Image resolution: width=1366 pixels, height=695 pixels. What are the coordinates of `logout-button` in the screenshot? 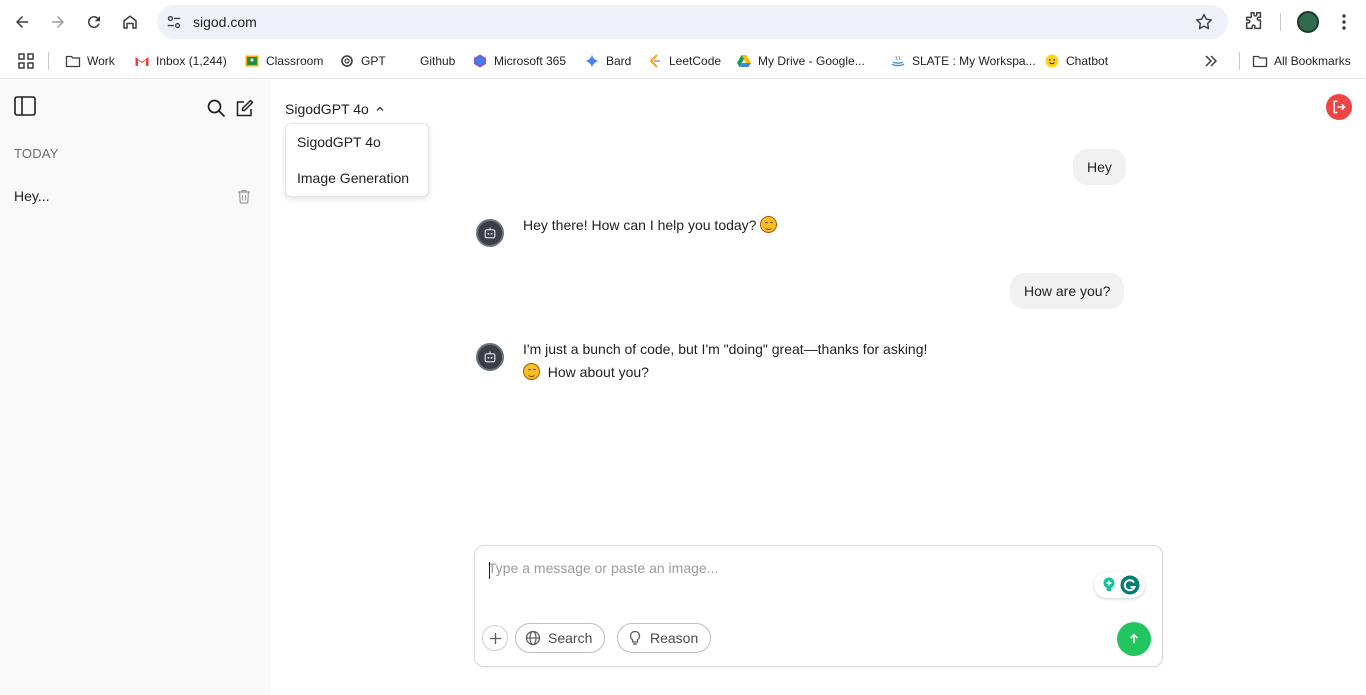 It's located at (1339, 107).